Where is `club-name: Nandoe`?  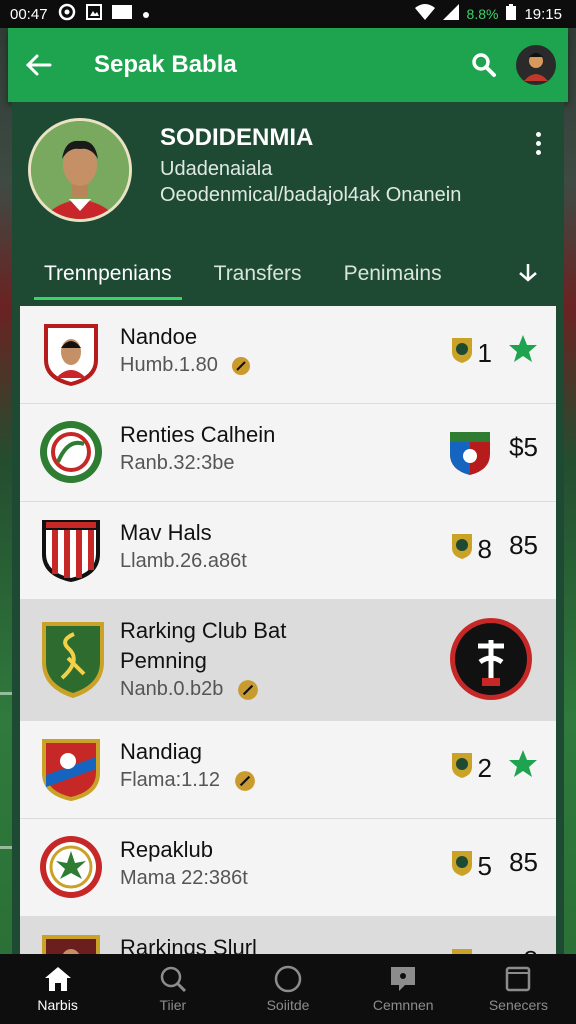
club-name: Nandoe is located at coordinates (159, 336).